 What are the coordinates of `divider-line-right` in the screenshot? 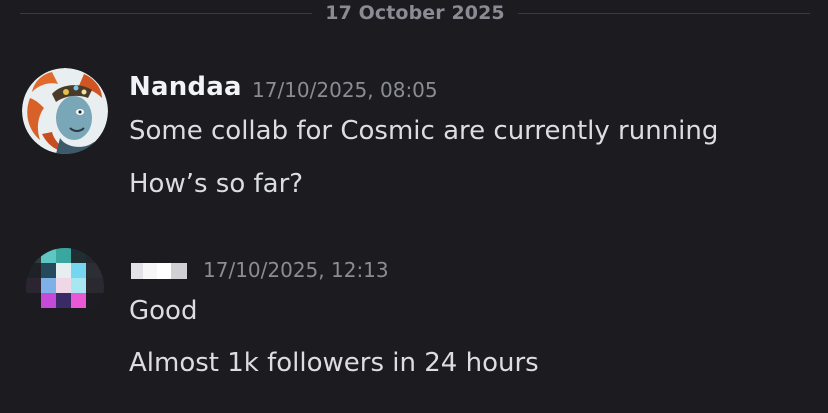 It's located at (664, 13).